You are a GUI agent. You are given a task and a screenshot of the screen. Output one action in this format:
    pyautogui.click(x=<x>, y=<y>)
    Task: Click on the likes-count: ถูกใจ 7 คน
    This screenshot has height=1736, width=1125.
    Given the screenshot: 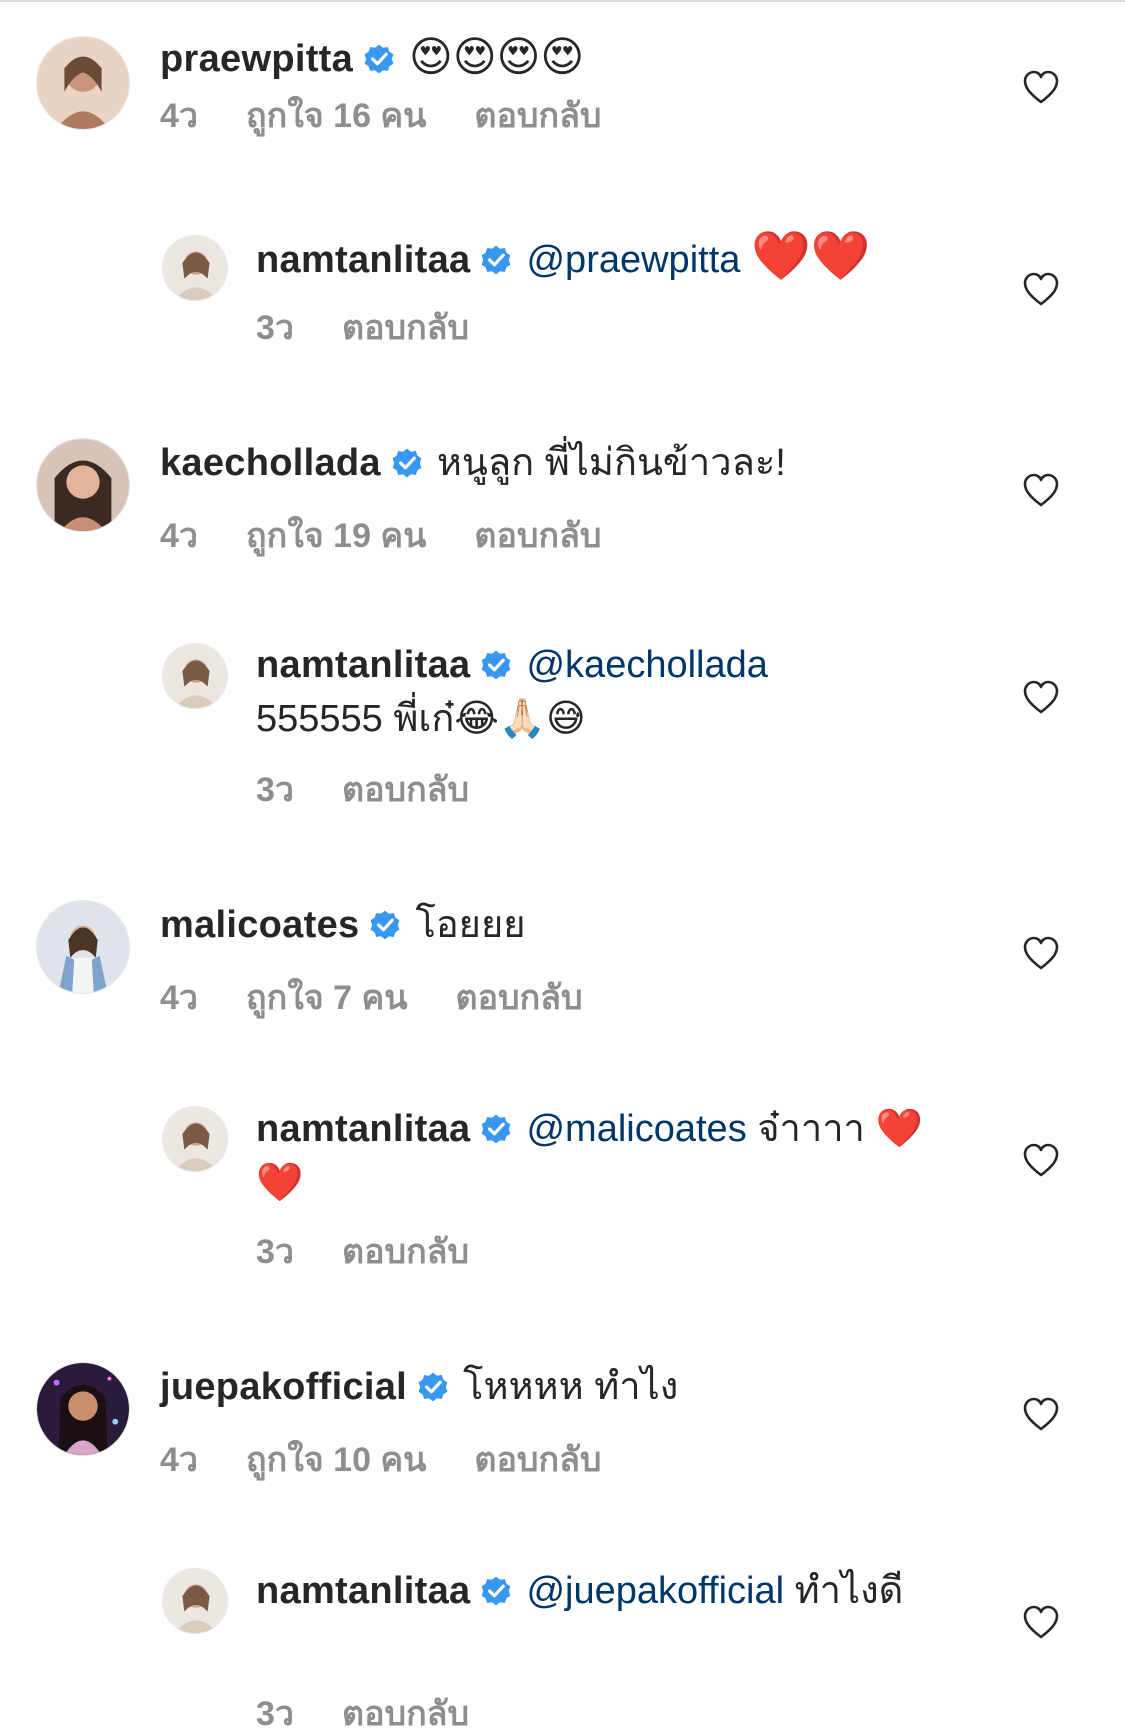 What is the action you would take?
    pyautogui.click(x=326, y=998)
    